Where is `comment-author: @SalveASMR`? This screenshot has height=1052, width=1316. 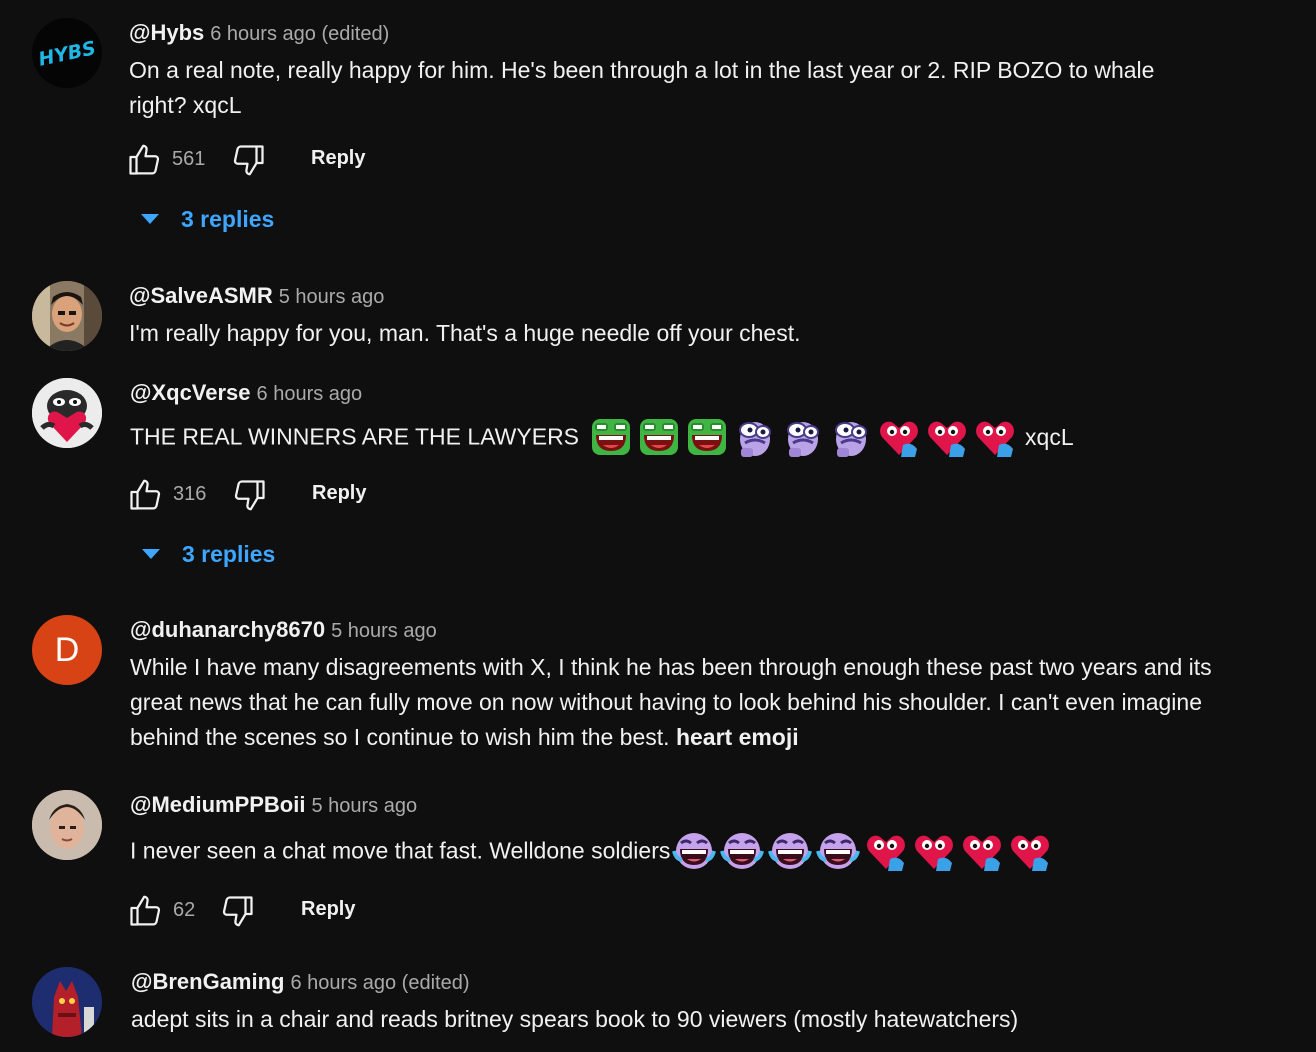 comment-author: @SalveASMR is located at coordinates (201, 295).